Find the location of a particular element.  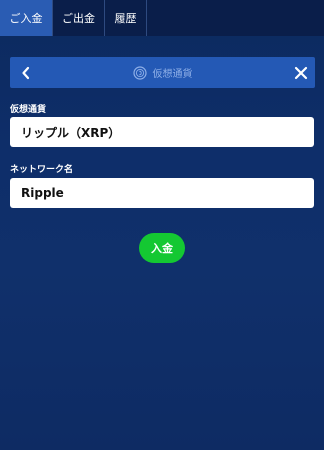

currency-field: リップル（XRP） is located at coordinates (162, 132).